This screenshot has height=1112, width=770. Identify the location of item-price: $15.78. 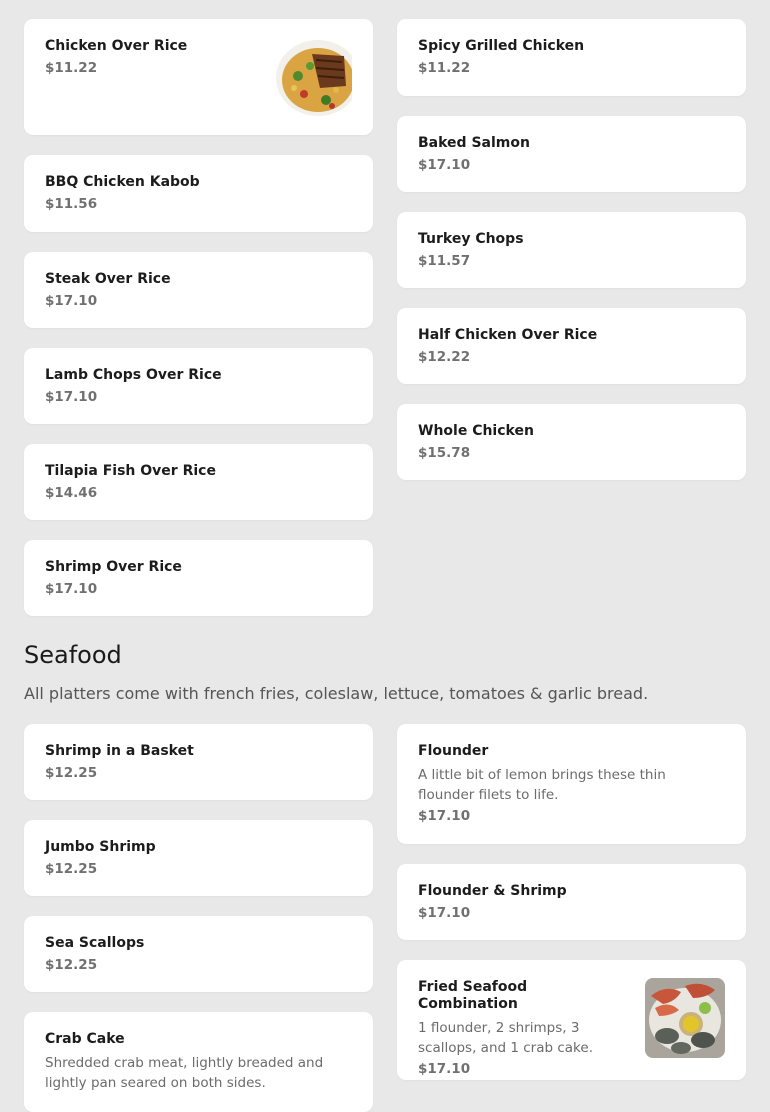
(444, 453).